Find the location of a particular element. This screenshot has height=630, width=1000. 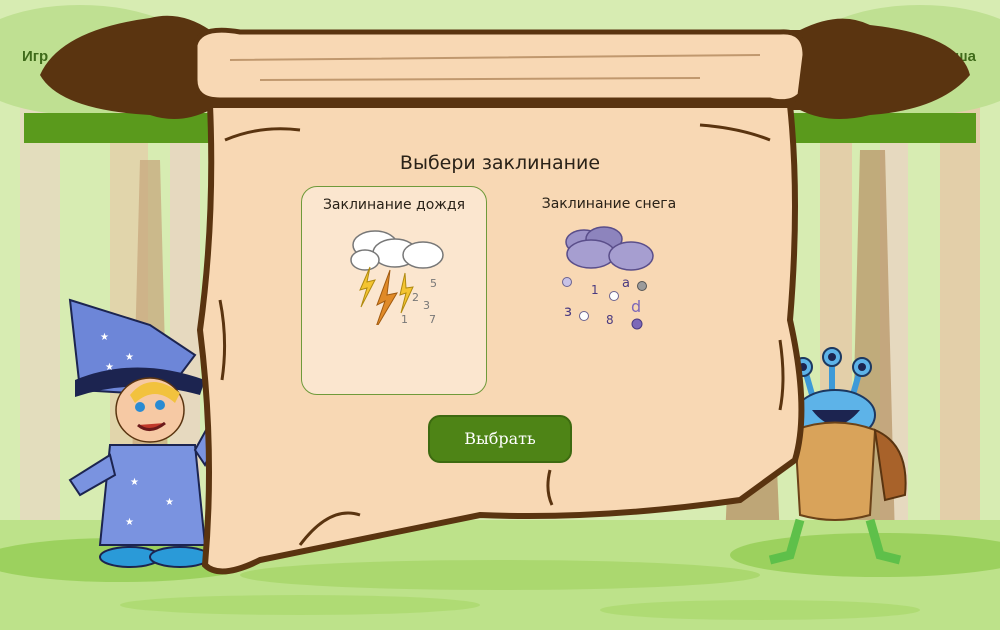

spell-option-rain: Заклинание дождя 5 2 3 1 7 is located at coordinates (394, 290).